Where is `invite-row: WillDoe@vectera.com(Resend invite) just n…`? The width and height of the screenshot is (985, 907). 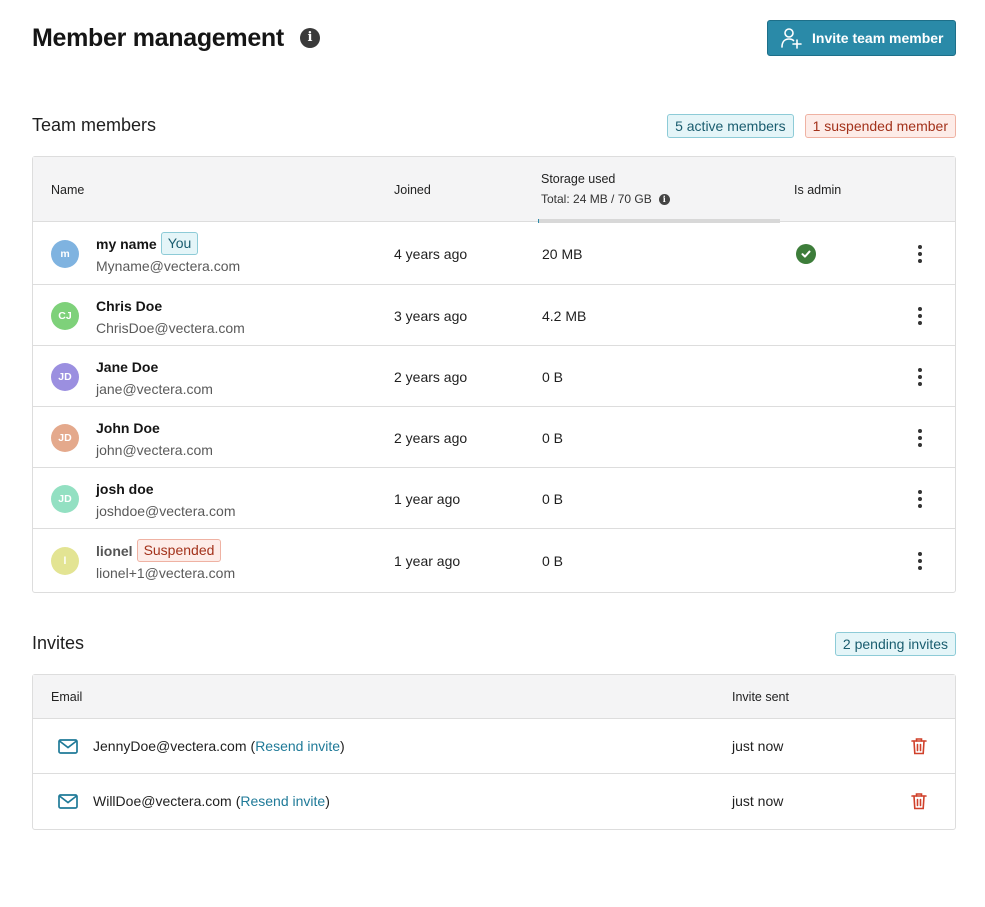 invite-row: WillDoe@vectera.com(Resend invite) just n… is located at coordinates (494, 801).